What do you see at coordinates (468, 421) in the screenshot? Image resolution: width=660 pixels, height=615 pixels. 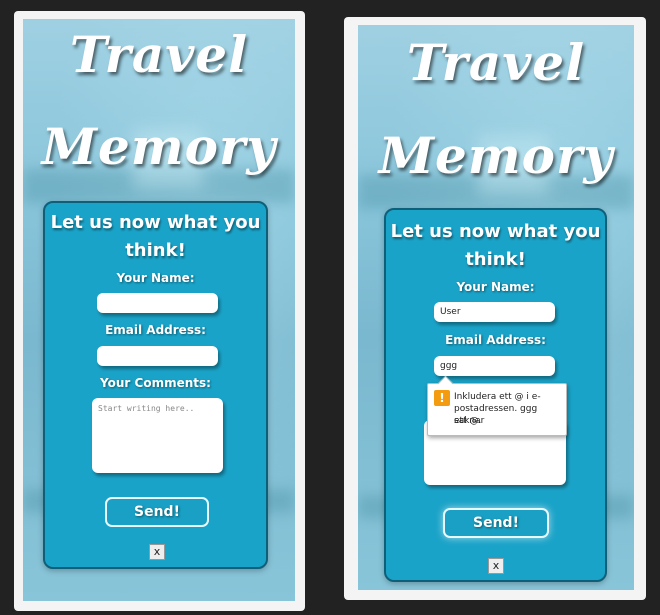 I see `tooltip-text-line3: ett @.` at bounding box center [468, 421].